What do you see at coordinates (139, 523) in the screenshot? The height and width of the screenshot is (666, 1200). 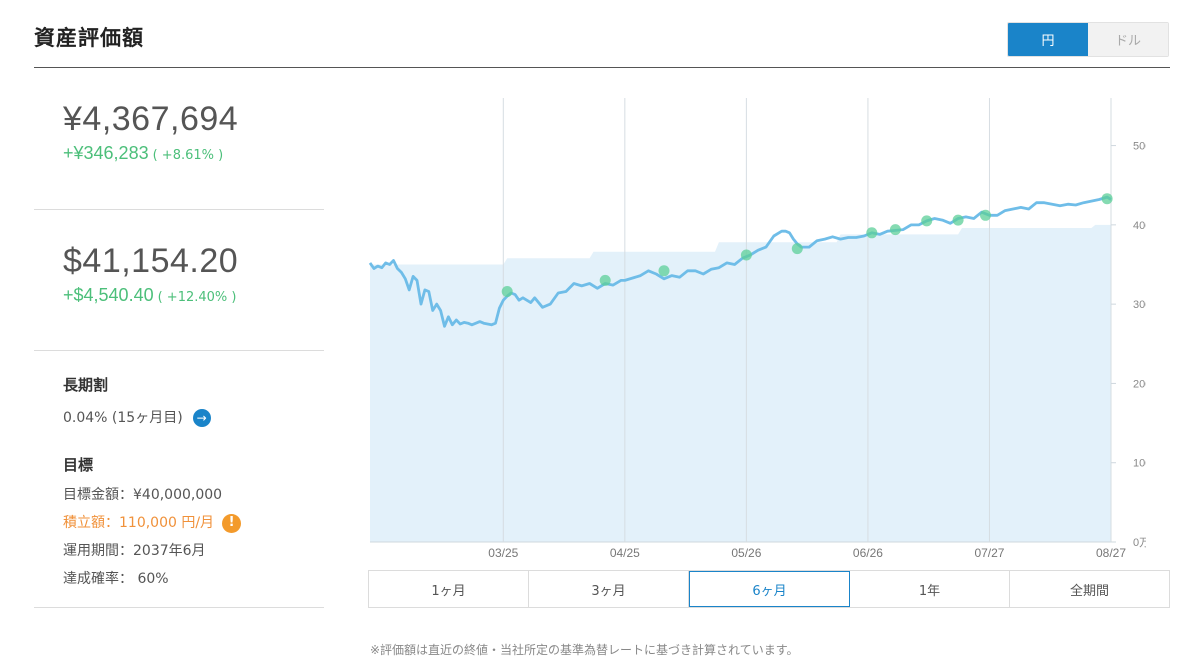 I see `goal-monthly-amount: 積立額：110,000 円/月` at bounding box center [139, 523].